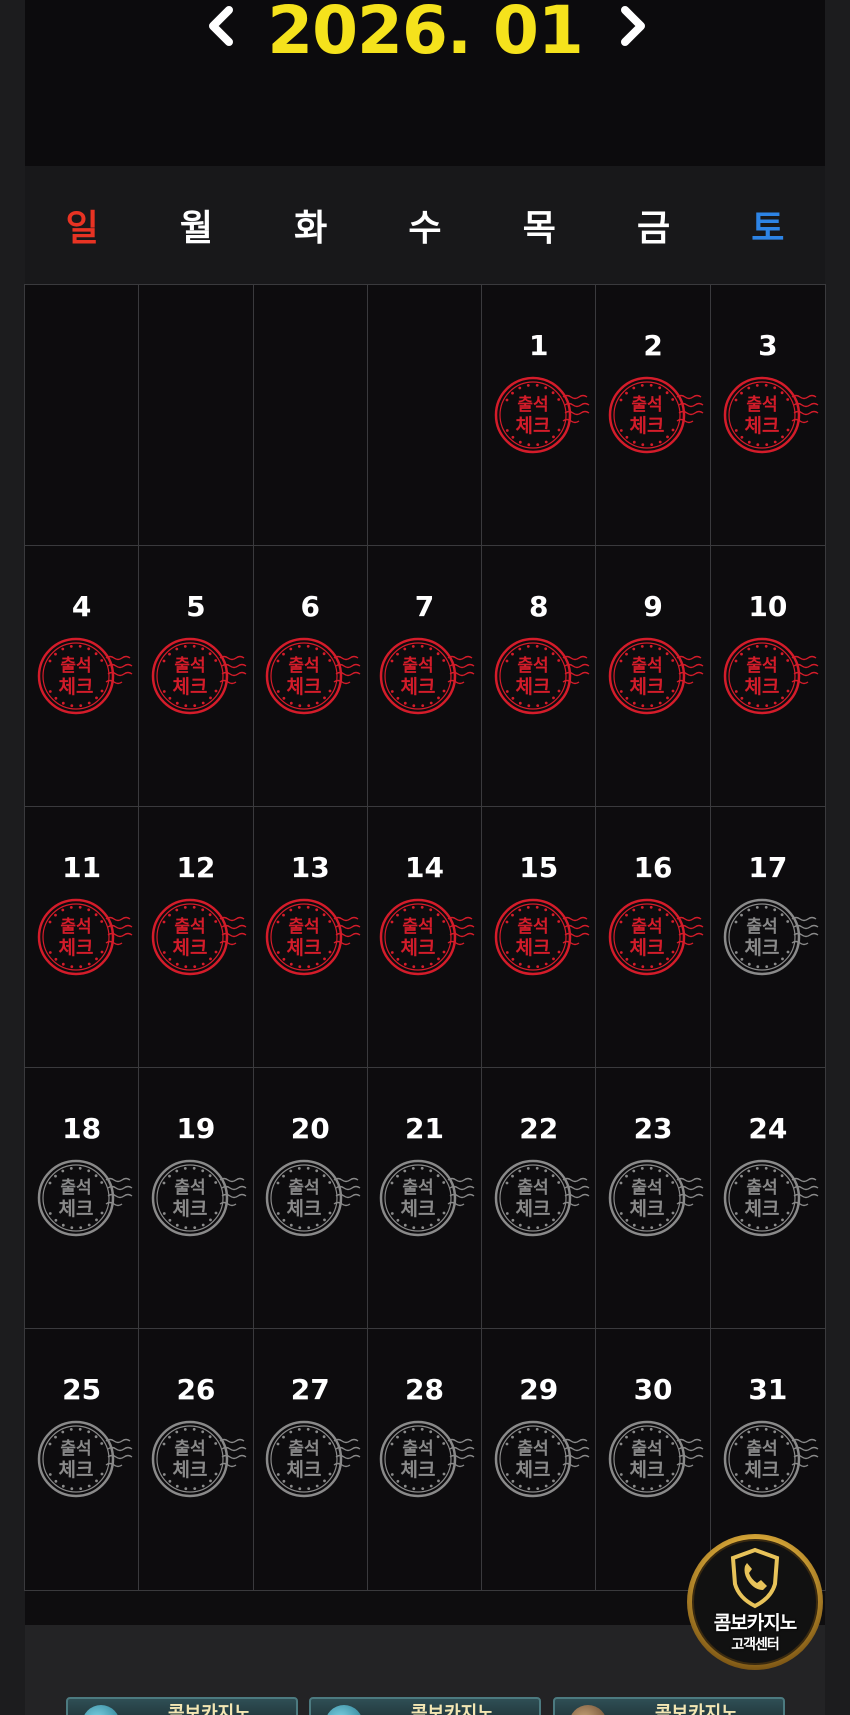 This screenshot has width=850, height=1715. Describe the element at coordinates (310, 1128) in the screenshot. I see `day-number: 20` at that location.